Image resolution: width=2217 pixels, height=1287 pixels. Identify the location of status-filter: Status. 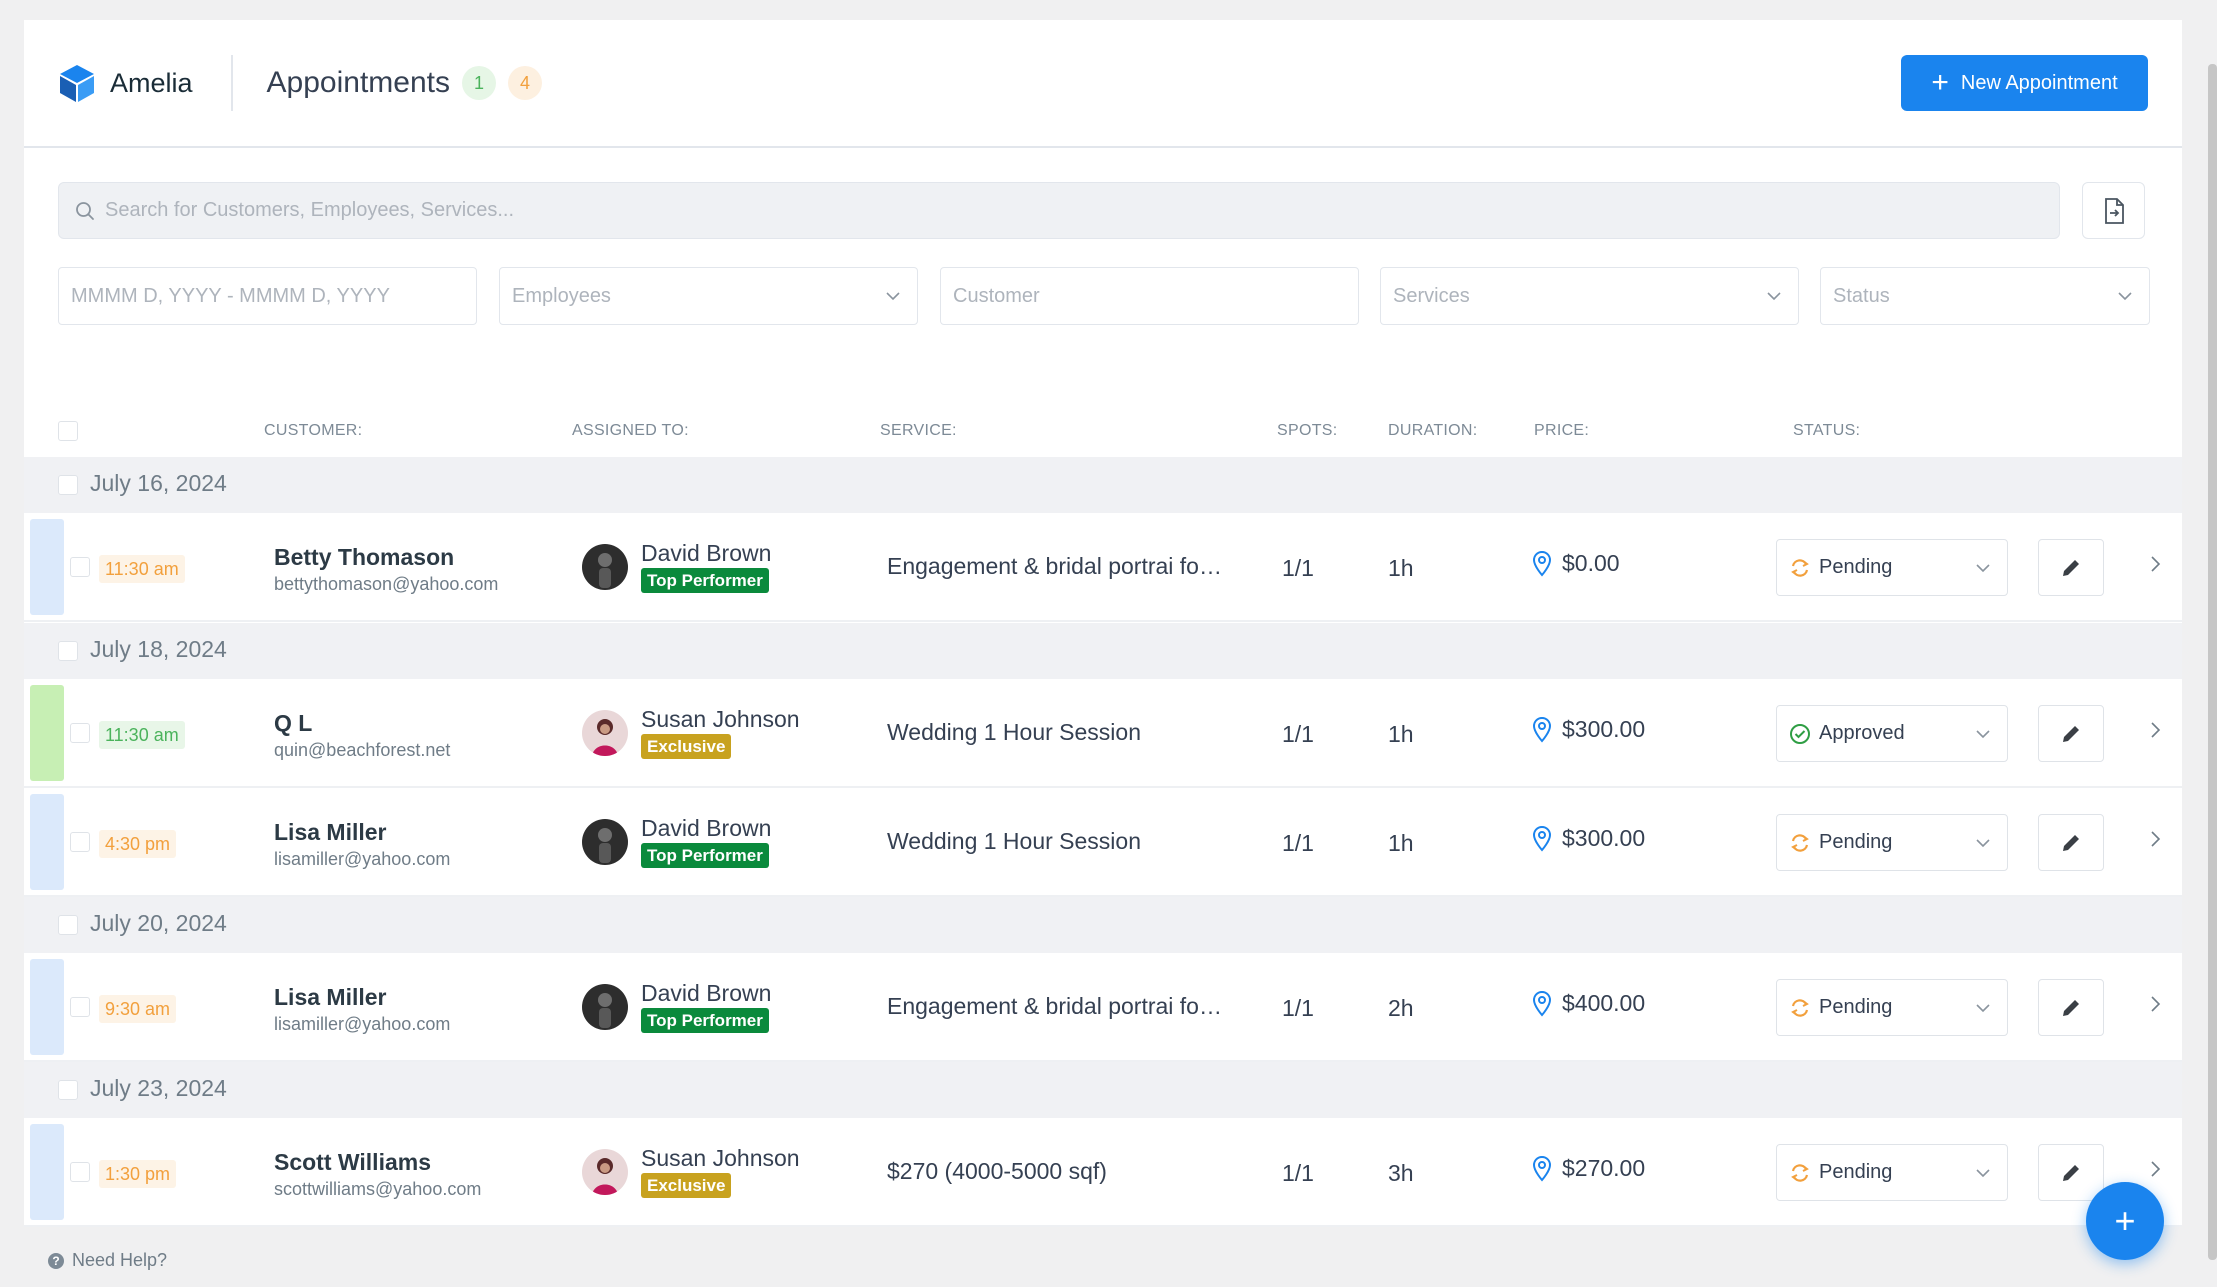
(1985, 296).